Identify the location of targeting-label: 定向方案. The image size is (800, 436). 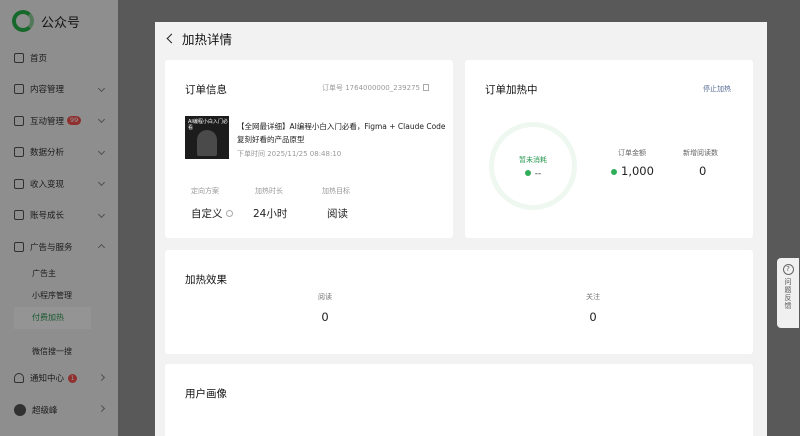
(205, 191).